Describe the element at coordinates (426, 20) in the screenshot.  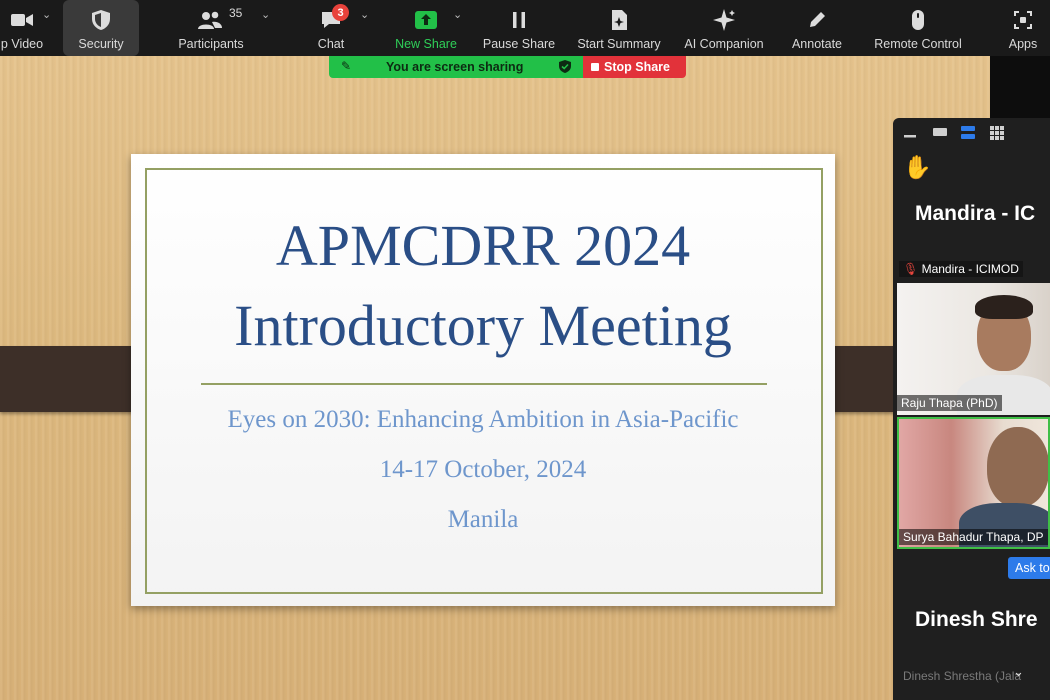
I see `share-arrow-icon` at that location.